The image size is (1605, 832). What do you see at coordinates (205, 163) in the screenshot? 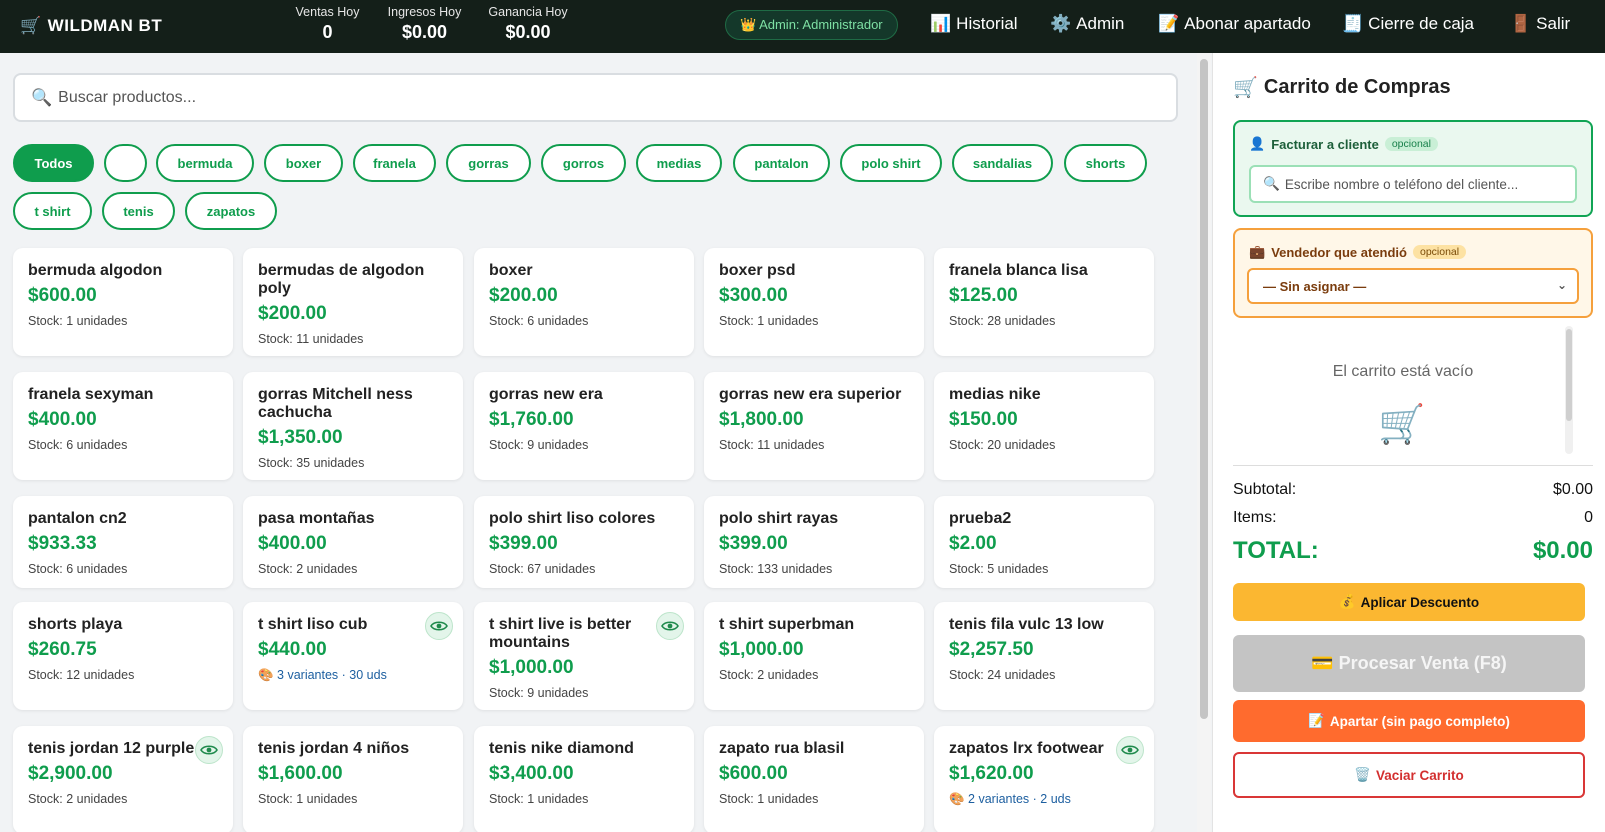
I see `category-chip-bermuda: bermuda` at bounding box center [205, 163].